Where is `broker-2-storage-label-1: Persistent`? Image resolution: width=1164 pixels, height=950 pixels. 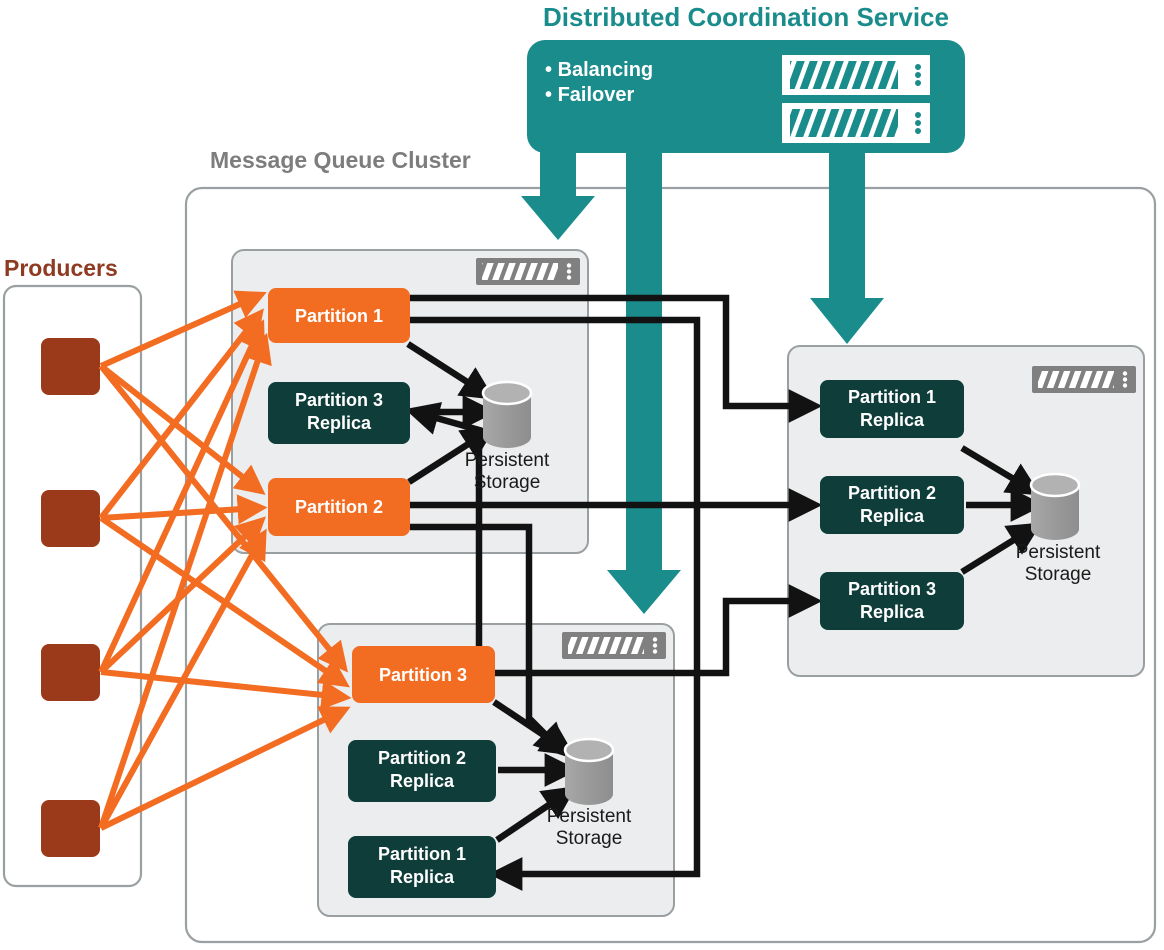
broker-2-storage-label-1: Persistent is located at coordinates (589, 816).